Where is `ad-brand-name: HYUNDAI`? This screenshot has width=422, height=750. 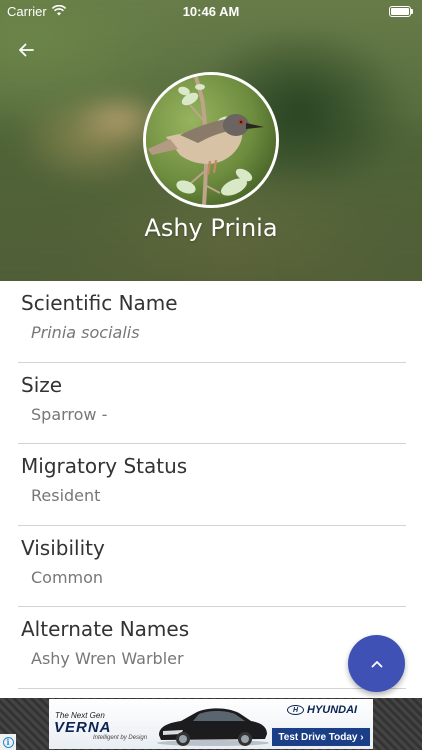 ad-brand-name: HYUNDAI is located at coordinates (332, 710).